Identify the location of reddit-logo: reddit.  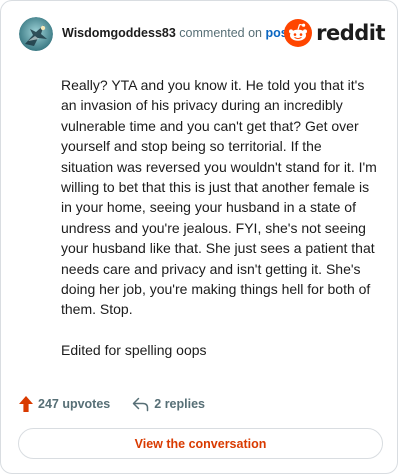
(334, 33).